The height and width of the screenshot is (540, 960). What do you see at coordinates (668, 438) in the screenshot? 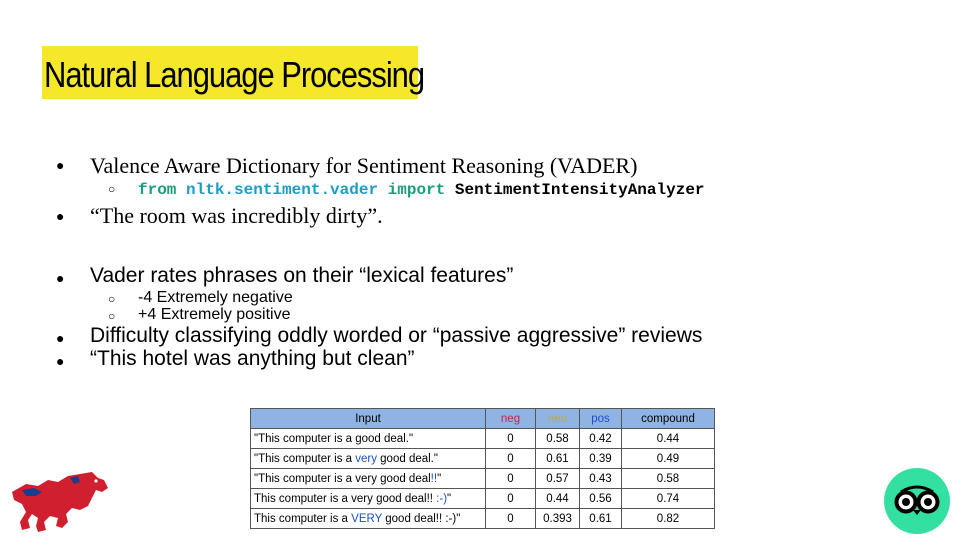
I see `cell-compound: 0.44` at bounding box center [668, 438].